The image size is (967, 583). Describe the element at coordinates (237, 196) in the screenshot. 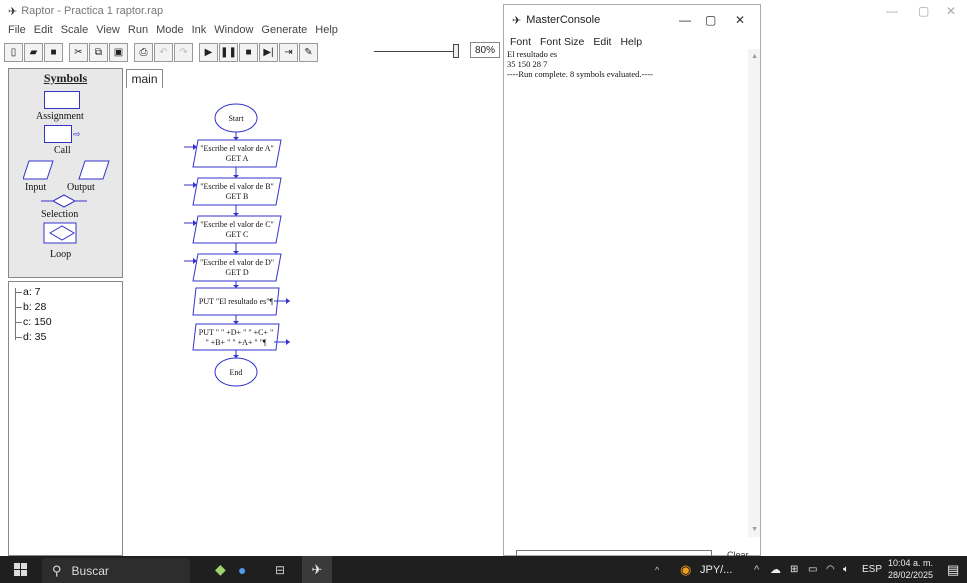

I see `input-b-get: GET B` at that location.